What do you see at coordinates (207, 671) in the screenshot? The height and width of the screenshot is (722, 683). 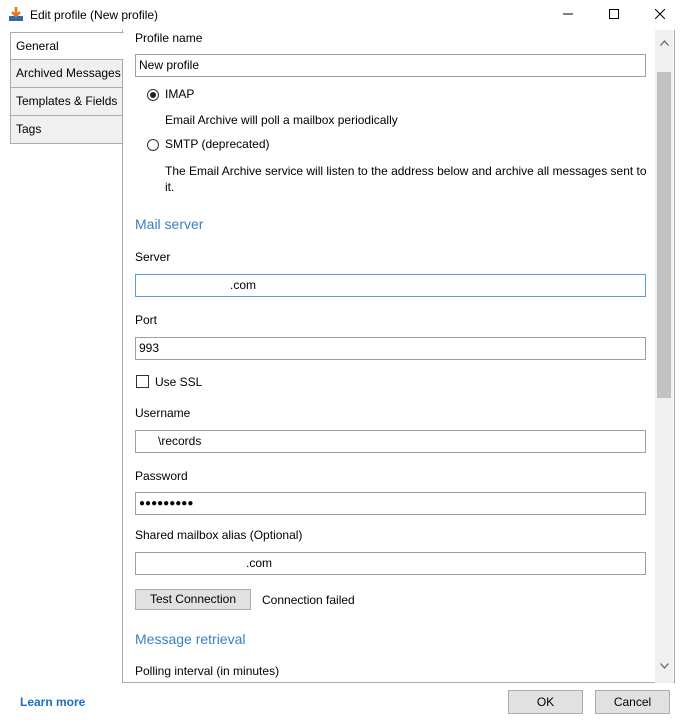 I see `polling-interval-label: Polling interval (in minutes)` at bounding box center [207, 671].